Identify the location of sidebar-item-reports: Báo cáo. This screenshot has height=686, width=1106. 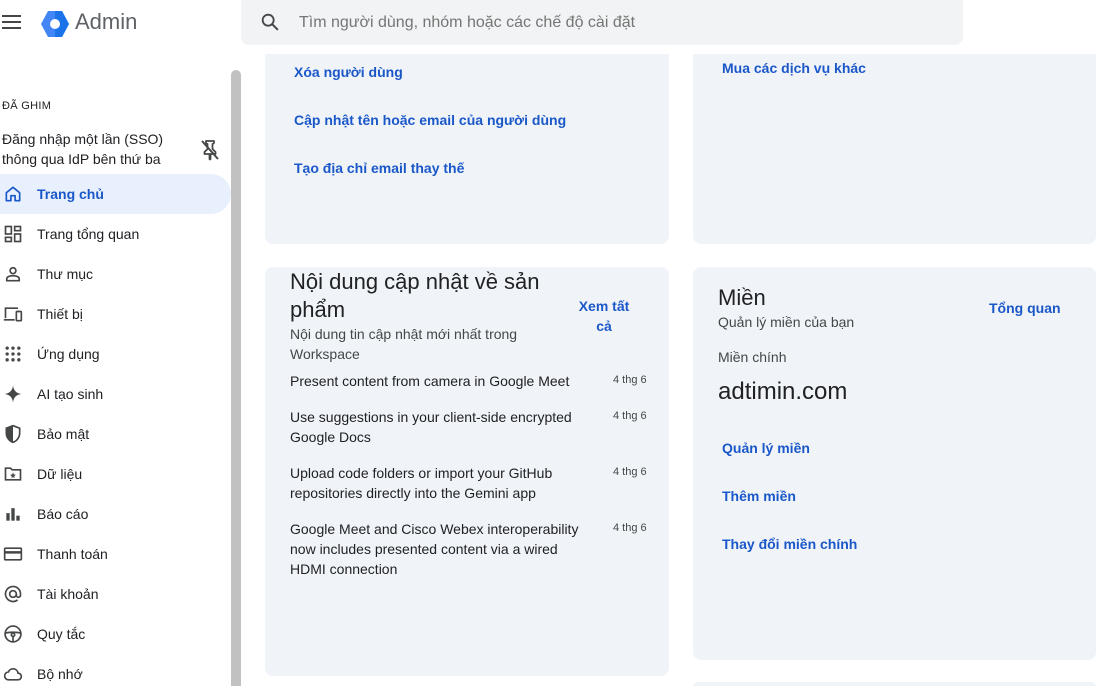
(115, 514).